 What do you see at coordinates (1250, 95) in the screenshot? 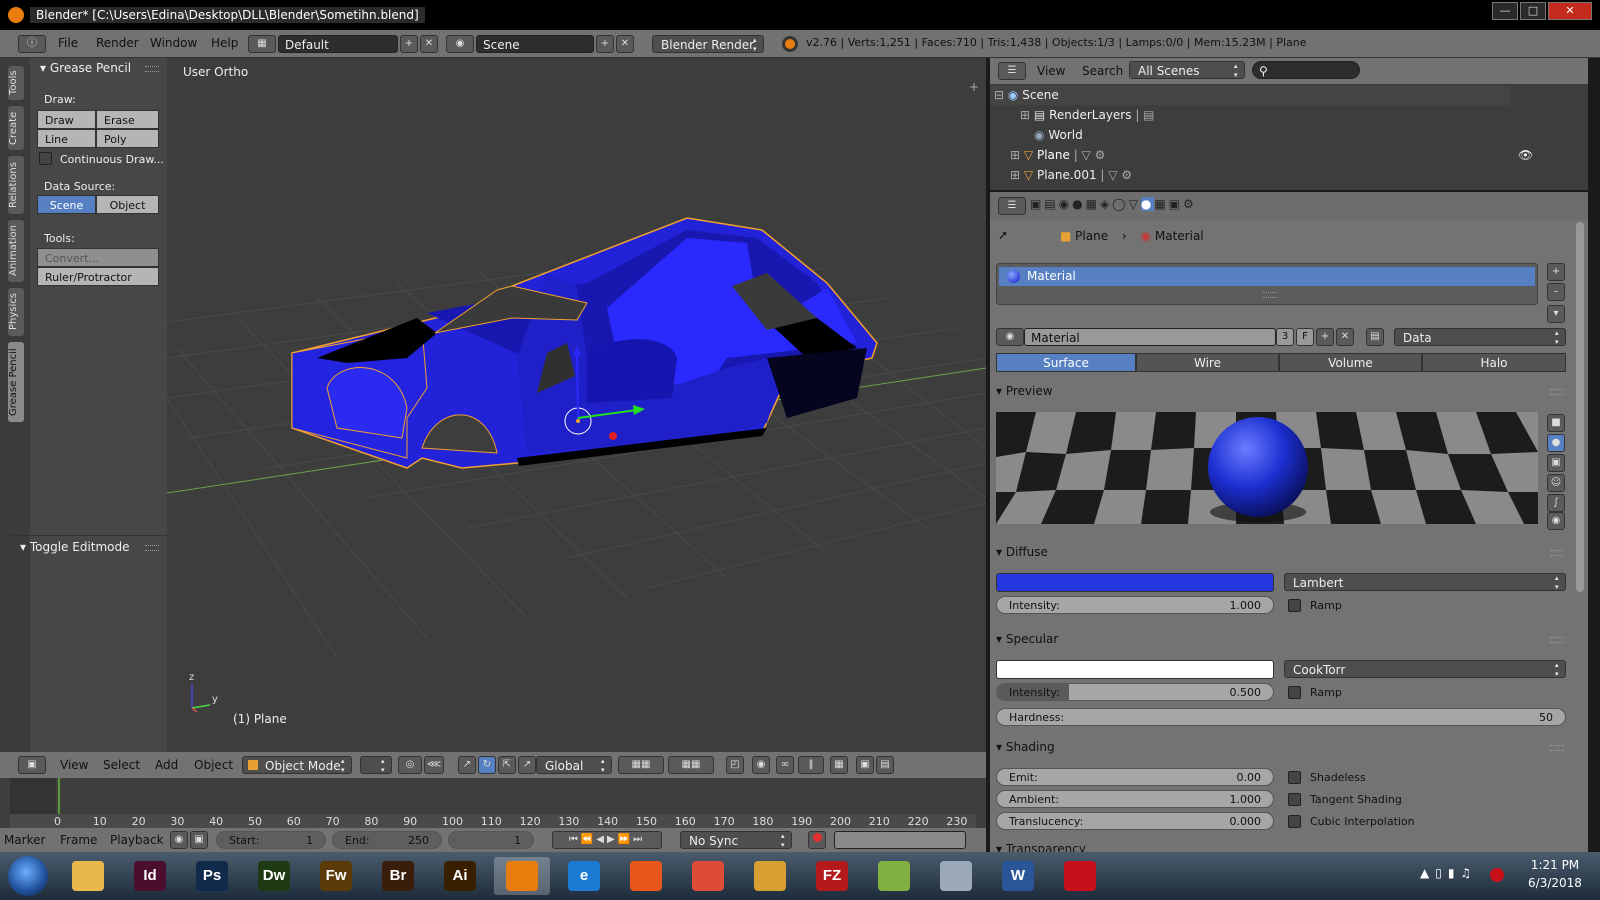
I see `outliner-row-scene: ⊟ ◉ Scene` at bounding box center [1250, 95].